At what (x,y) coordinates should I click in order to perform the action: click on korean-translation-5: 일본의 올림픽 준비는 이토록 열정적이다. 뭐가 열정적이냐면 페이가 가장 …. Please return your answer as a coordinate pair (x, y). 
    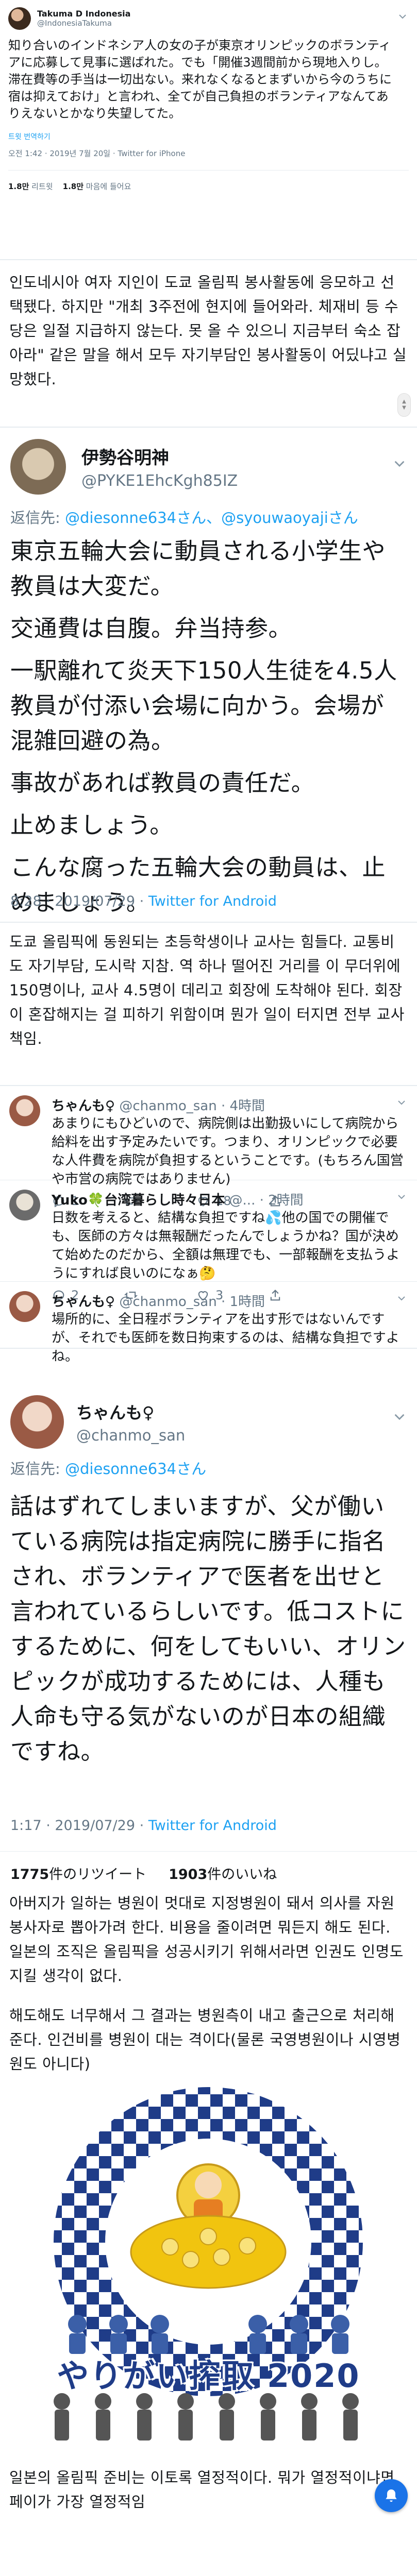
    Looking at the image, I should click on (209, 2489).